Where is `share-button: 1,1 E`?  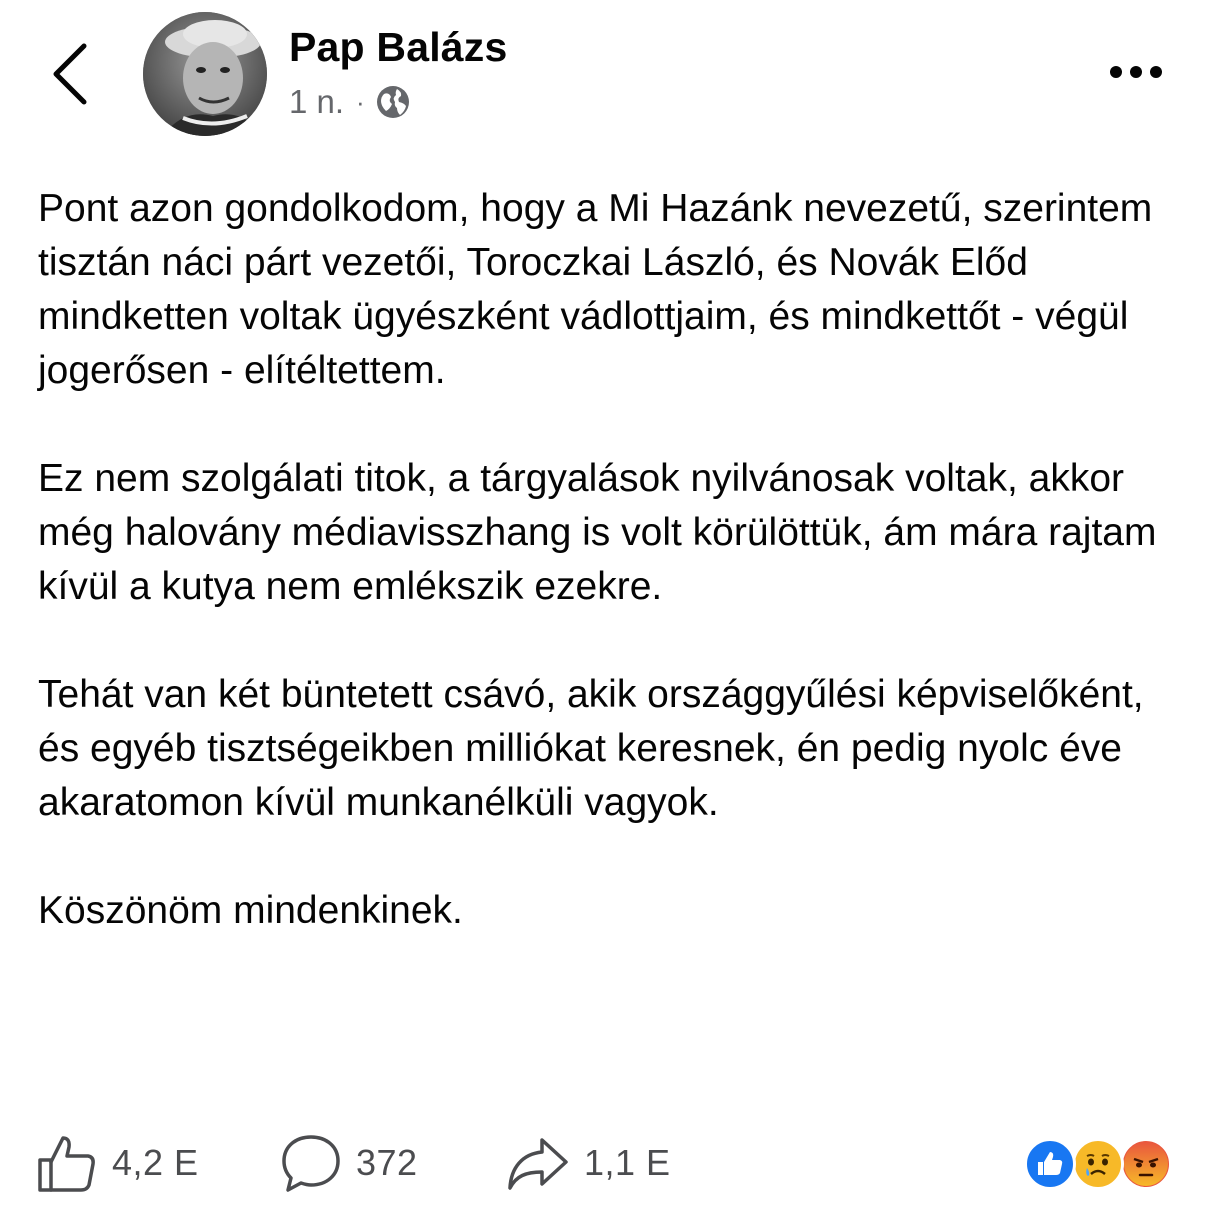 share-button: 1,1 E is located at coordinates (588, 1163).